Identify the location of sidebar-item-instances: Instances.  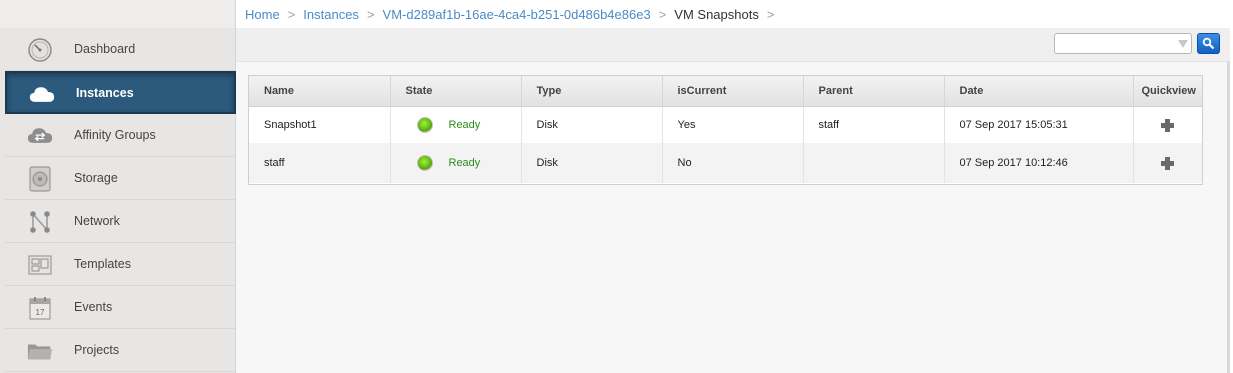
(120, 92).